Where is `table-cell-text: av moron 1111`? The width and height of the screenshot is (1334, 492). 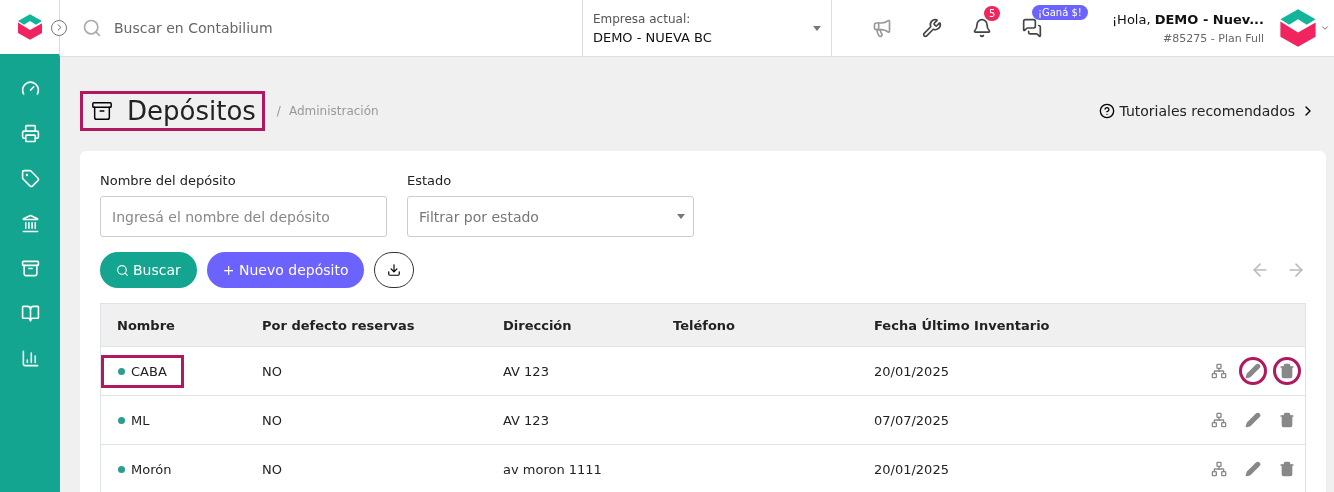
table-cell-text: av moron 1111 is located at coordinates (553, 469).